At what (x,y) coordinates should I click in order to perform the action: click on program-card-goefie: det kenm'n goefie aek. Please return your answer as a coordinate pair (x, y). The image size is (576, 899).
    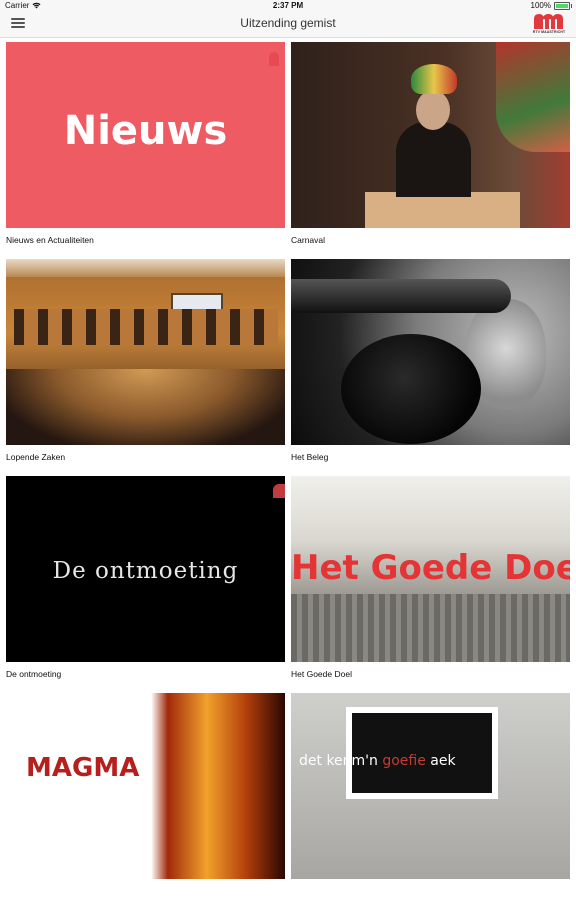
    Looking at the image, I should click on (430, 796).